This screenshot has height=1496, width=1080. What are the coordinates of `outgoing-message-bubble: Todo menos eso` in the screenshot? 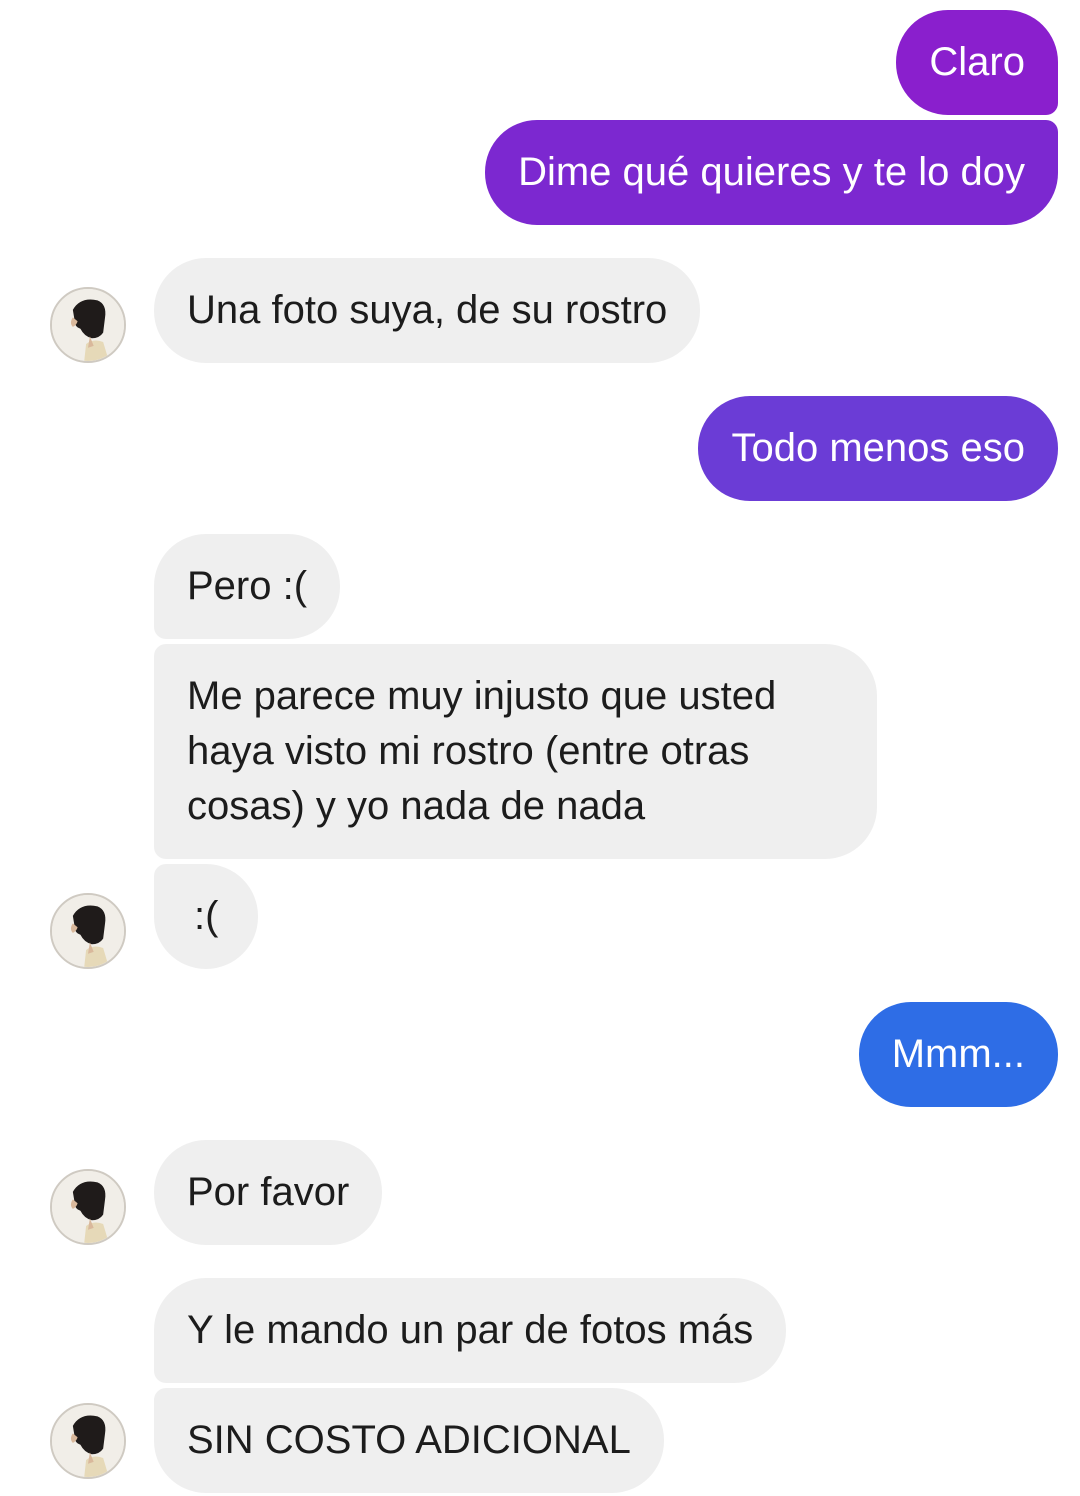 It's located at (878, 448).